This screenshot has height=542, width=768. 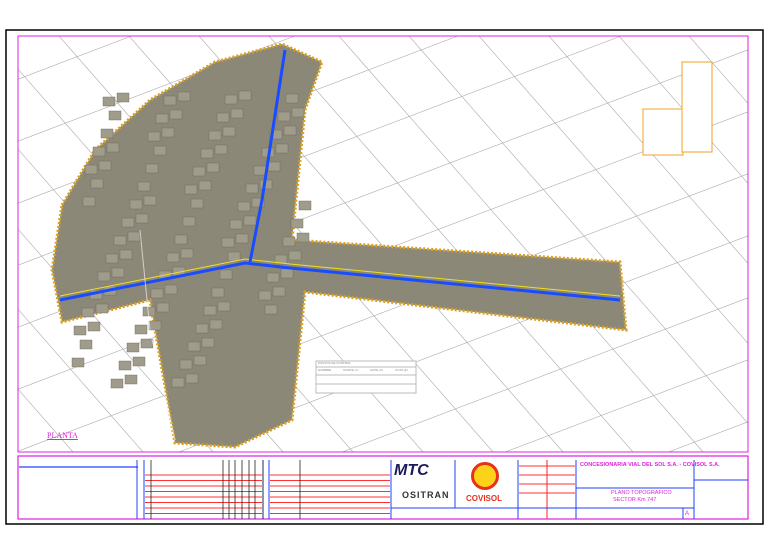 I want to click on col-header: NORTE (Y), so click(x=351, y=370).